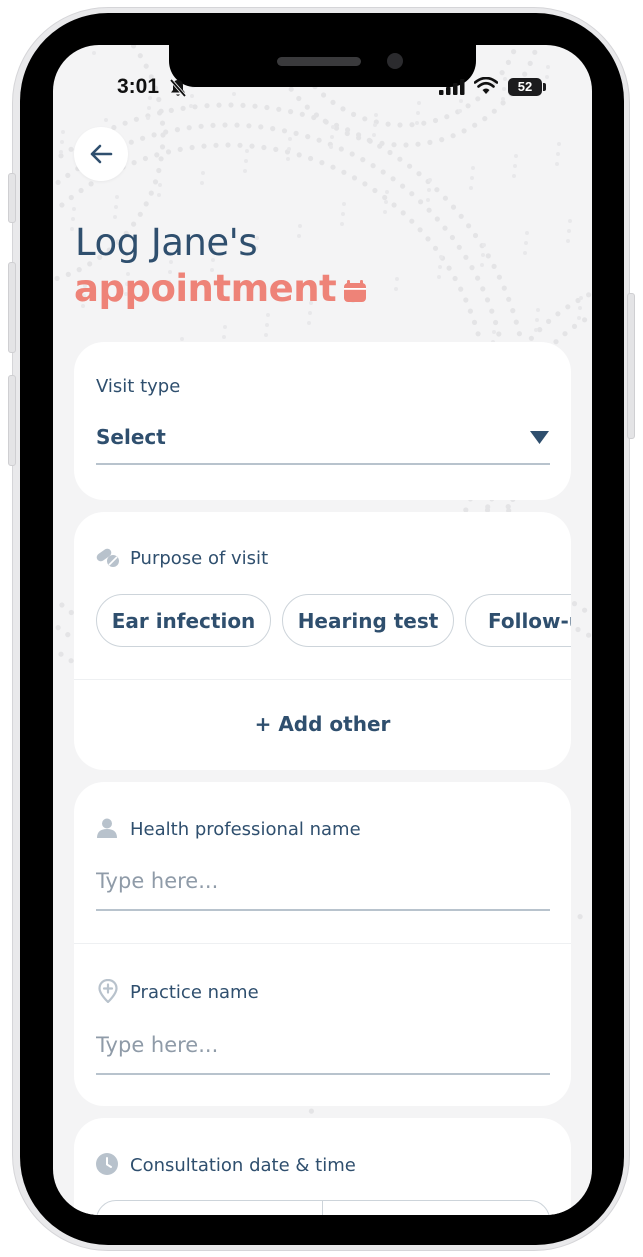 This screenshot has width=643, height=1257. What do you see at coordinates (12, 198) in the screenshot?
I see `mute-switch` at bounding box center [12, 198].